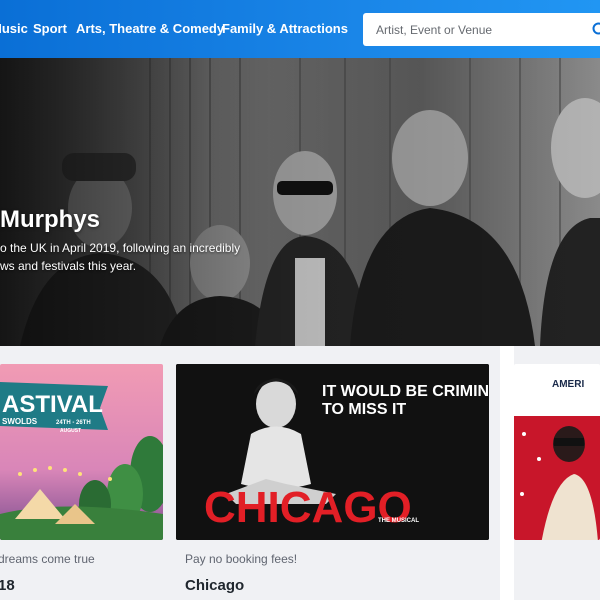 This screenshot has height=600, width=600. What do you see at coordinates (398, 521) in the screenshot?
I see `chicago-musical-text: THE MUSICAL` at bounding box center [398, 521].